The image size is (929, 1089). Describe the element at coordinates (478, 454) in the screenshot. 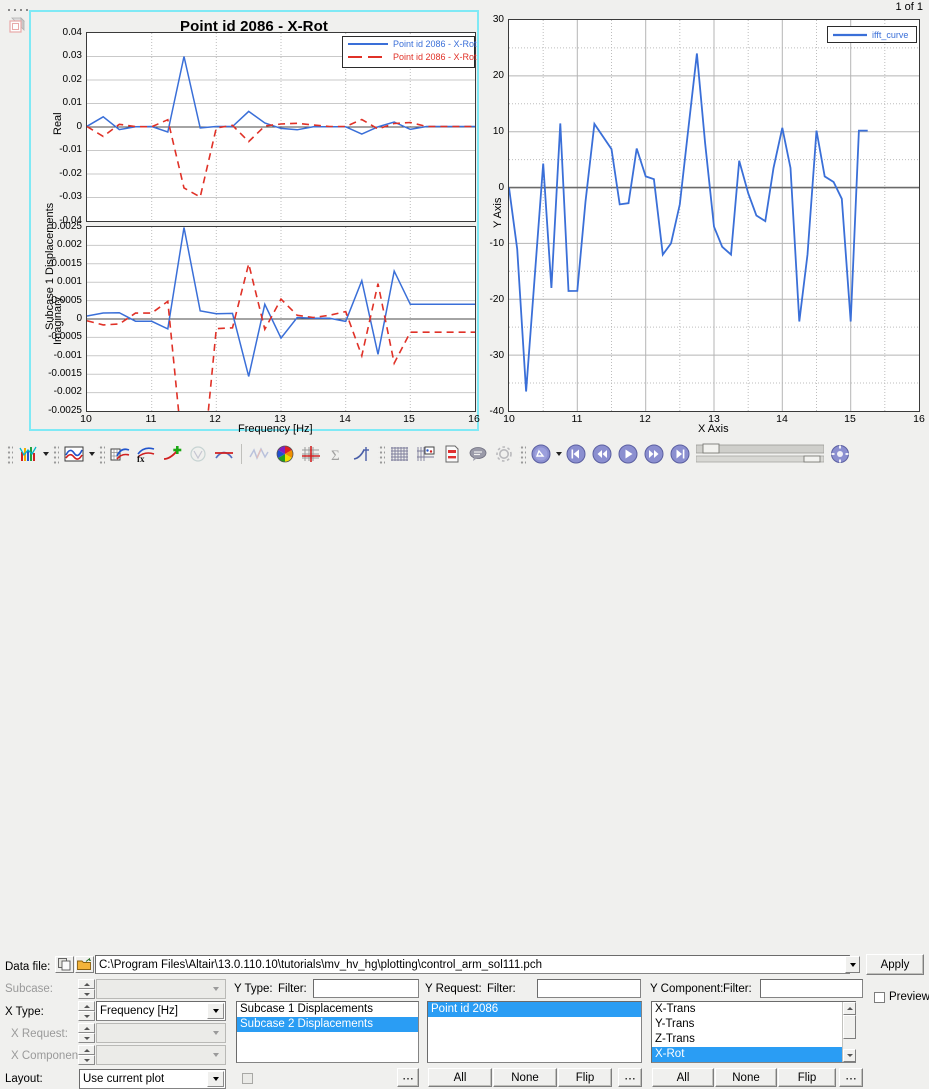

I see `comment-icon` at that location.